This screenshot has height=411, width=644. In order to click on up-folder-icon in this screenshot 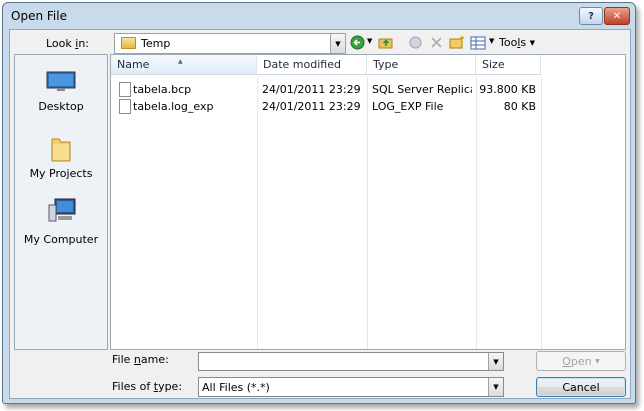, I will do `click(385, 43)`.